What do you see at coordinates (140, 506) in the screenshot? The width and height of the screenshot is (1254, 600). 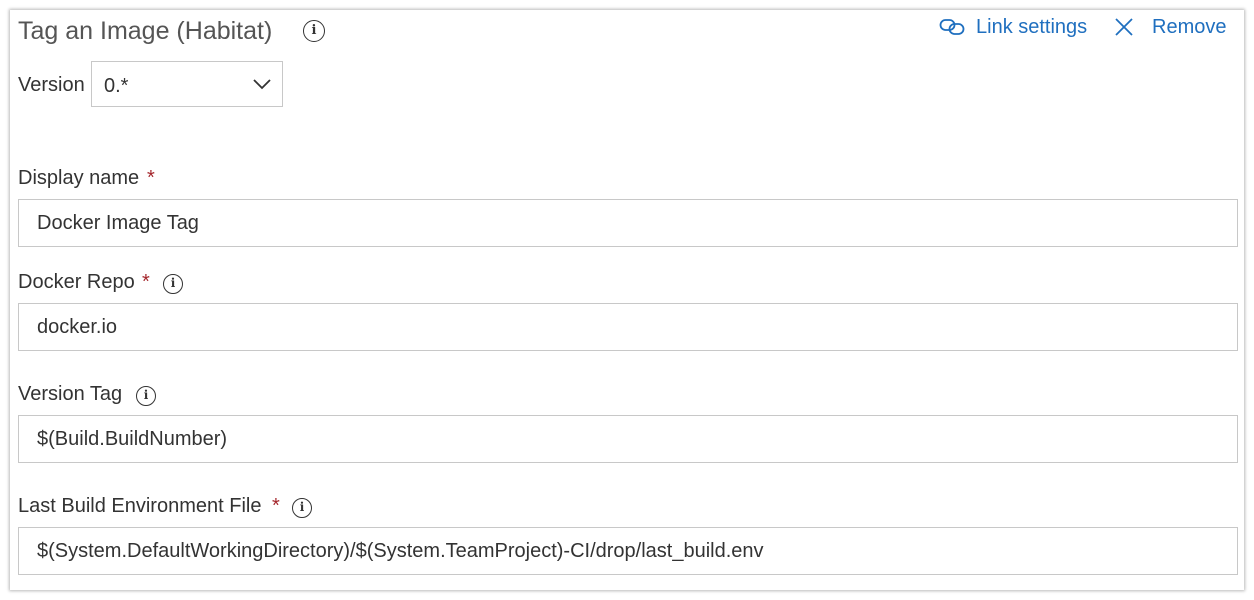 I see `last-build-env-file-label: Last Build Environment File` at bounding box center [140, 506].